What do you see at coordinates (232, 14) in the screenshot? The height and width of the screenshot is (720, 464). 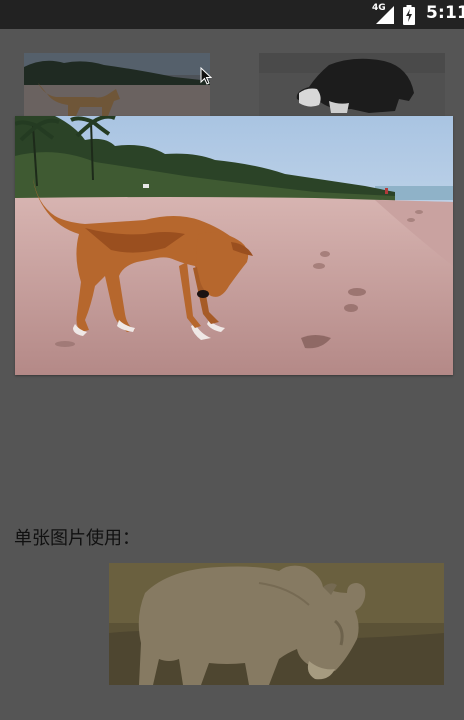 I see `status-bar: 4G 5:11` at bounding box center [232, 14].